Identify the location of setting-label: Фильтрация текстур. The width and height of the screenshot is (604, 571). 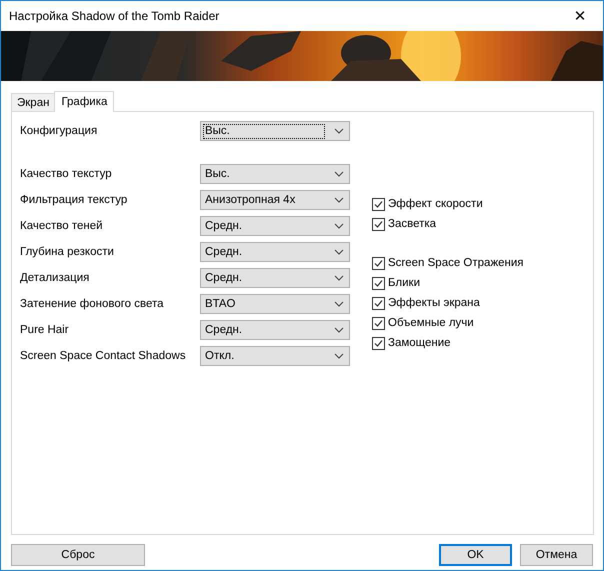
(74, 200).